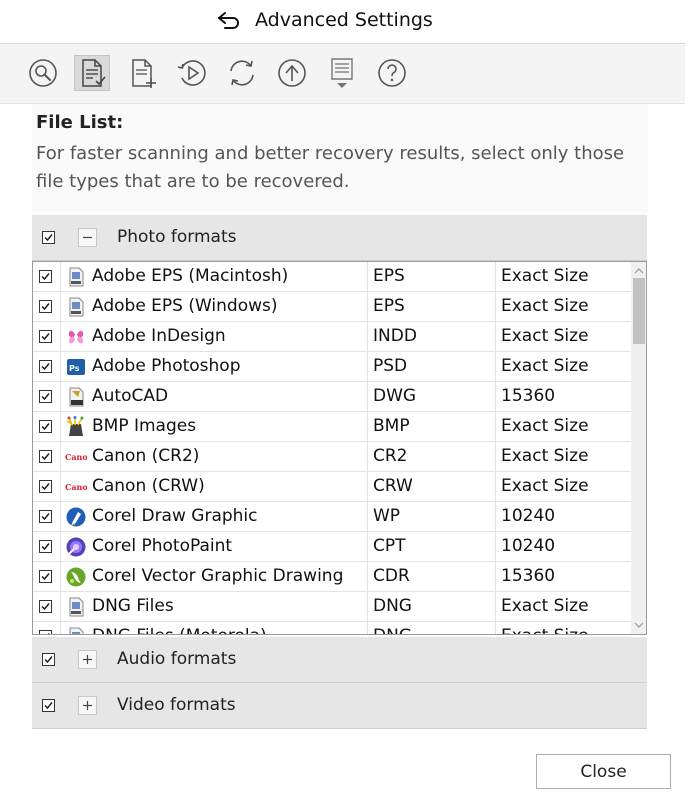 Image resolution: width=688 pixels, height=801 pixels. Describe the element at coordinates (638, 448) in the screenshot. I see `vertical-scrollbar` at that location.